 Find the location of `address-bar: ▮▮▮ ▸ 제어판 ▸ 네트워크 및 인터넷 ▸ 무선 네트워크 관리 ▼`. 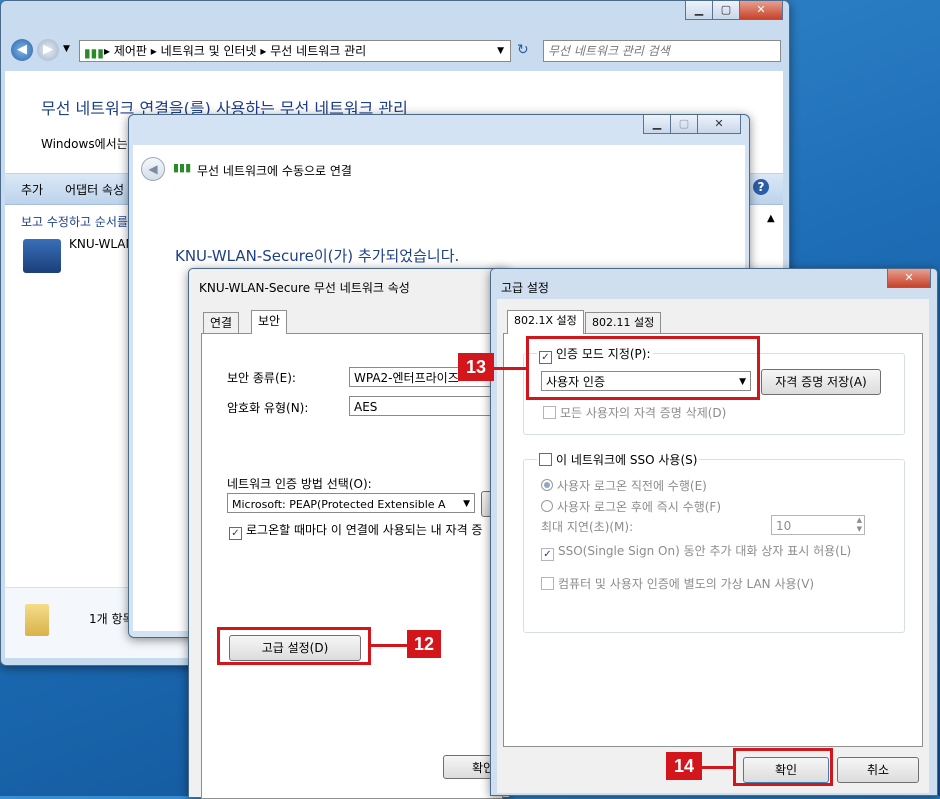

address-bar: ▮▮▮ ▸ 제어판 ▸ 네트워크 및 인터넷 ▸ 무선 네트워크 관리 ▼ is located at coordinates (295, 51).